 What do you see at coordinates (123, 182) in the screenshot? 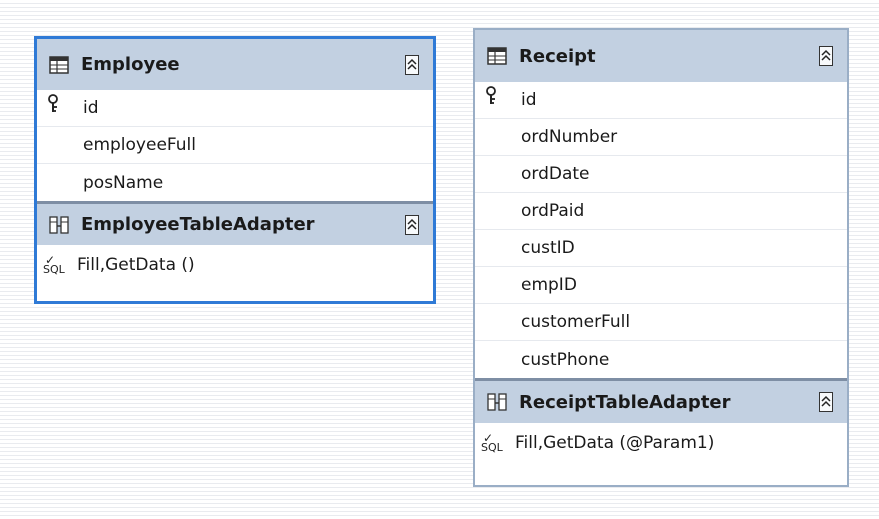
I see `field-label: posName` at bounding box center [123, 182].